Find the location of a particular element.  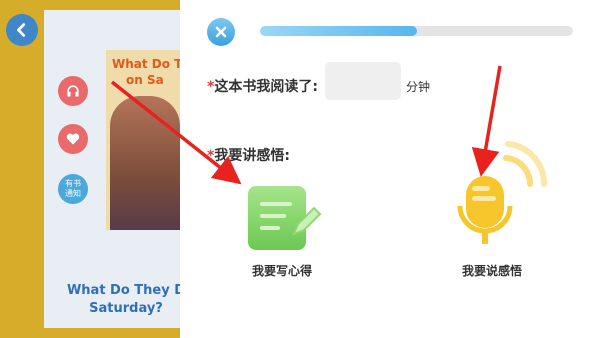

reading-progress-bar is located at coordinates (416, 31).